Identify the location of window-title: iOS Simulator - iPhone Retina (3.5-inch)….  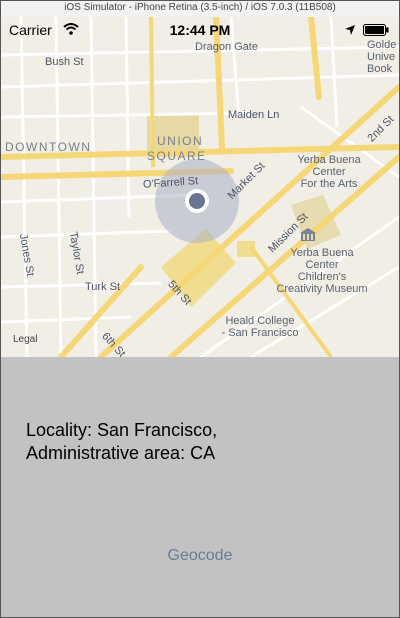
(200, 9).